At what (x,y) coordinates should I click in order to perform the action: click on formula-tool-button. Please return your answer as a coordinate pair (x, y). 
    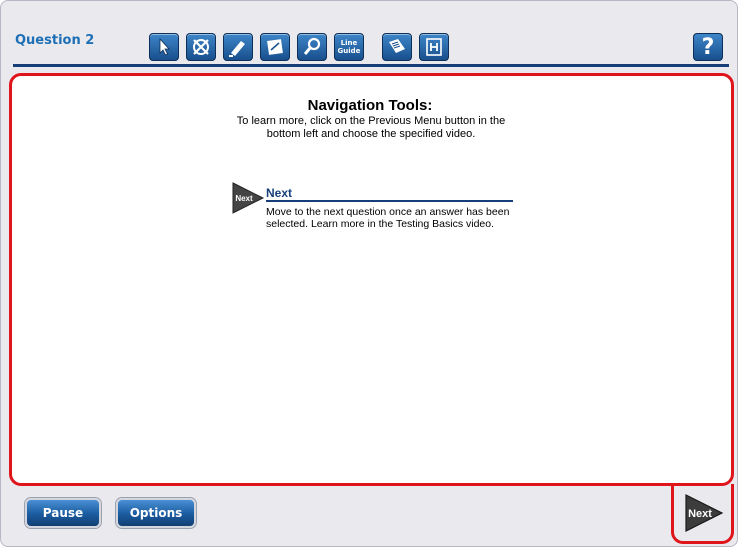
    Looking at the image, I should click on (434, 47).